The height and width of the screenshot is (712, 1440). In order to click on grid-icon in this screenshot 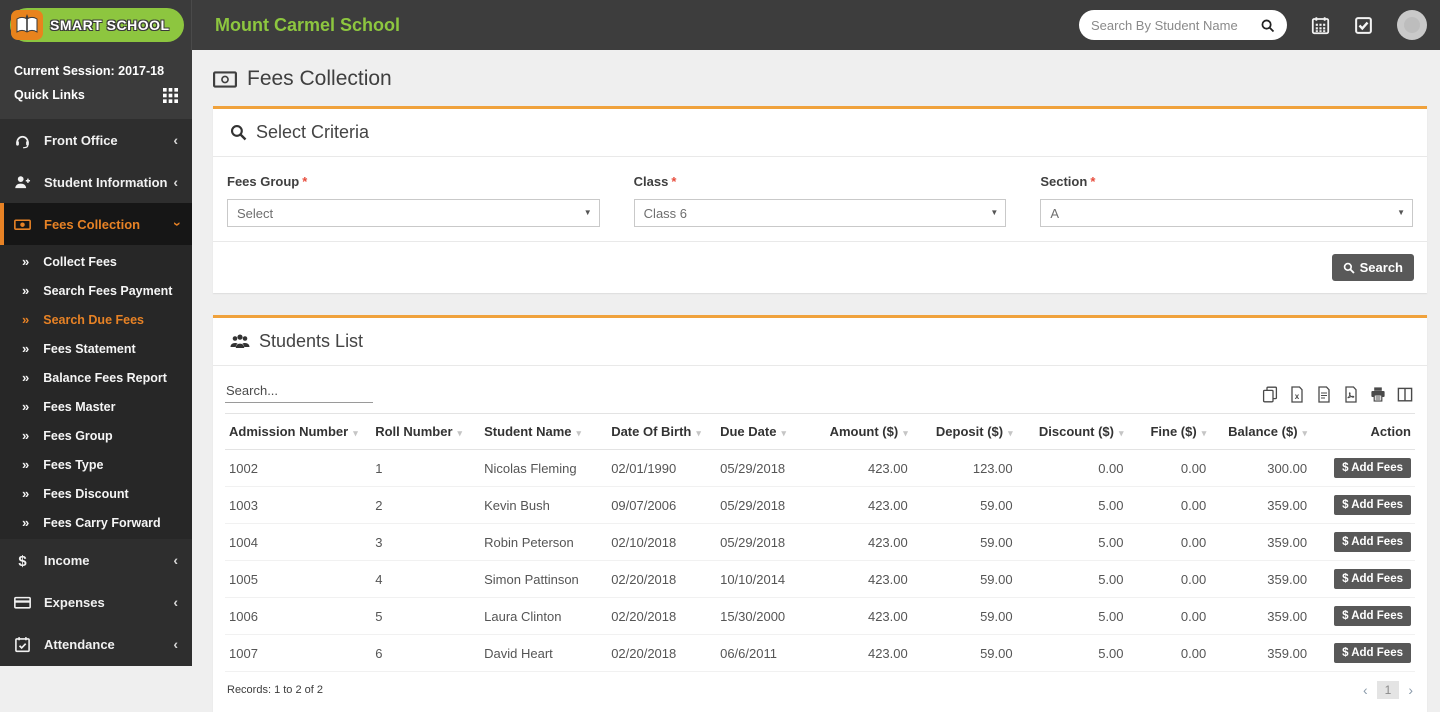, I will do `click(170, 95)`.